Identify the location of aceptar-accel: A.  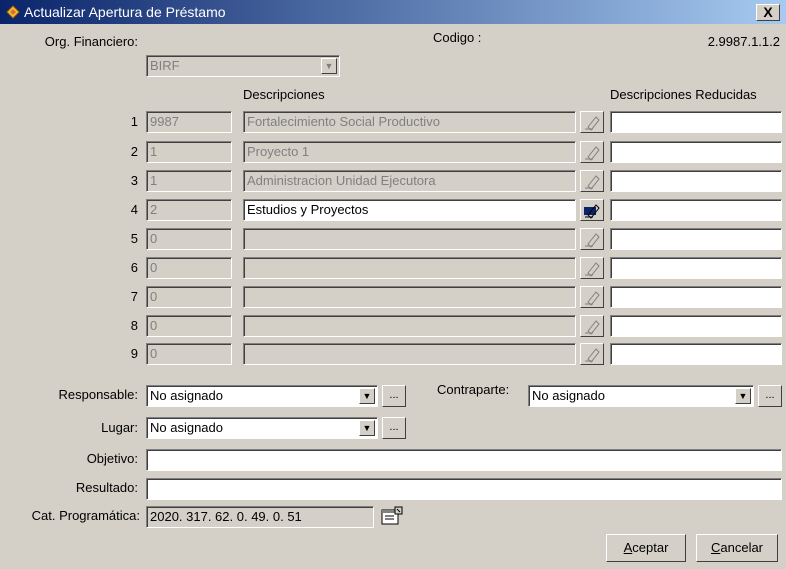
(628, 547).